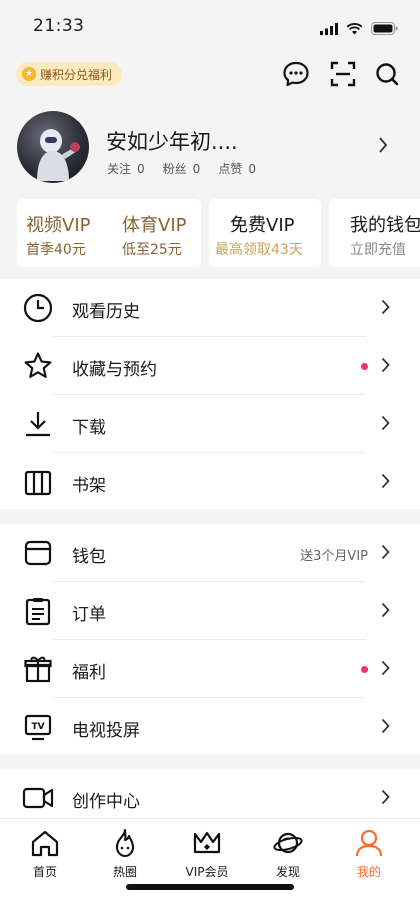  I want to click on menu-item-bookshelf: 书架, so click(210, 482).